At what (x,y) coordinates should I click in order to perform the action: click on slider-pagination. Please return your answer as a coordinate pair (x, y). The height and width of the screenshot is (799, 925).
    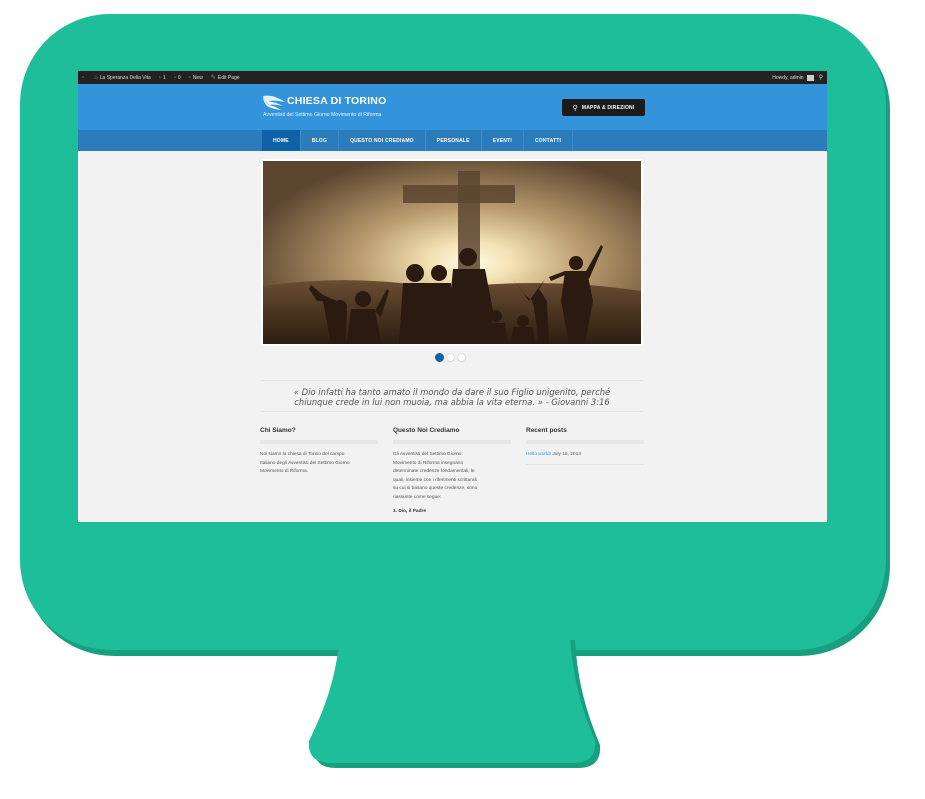
    Looking at the image, I should click on (451, 357).